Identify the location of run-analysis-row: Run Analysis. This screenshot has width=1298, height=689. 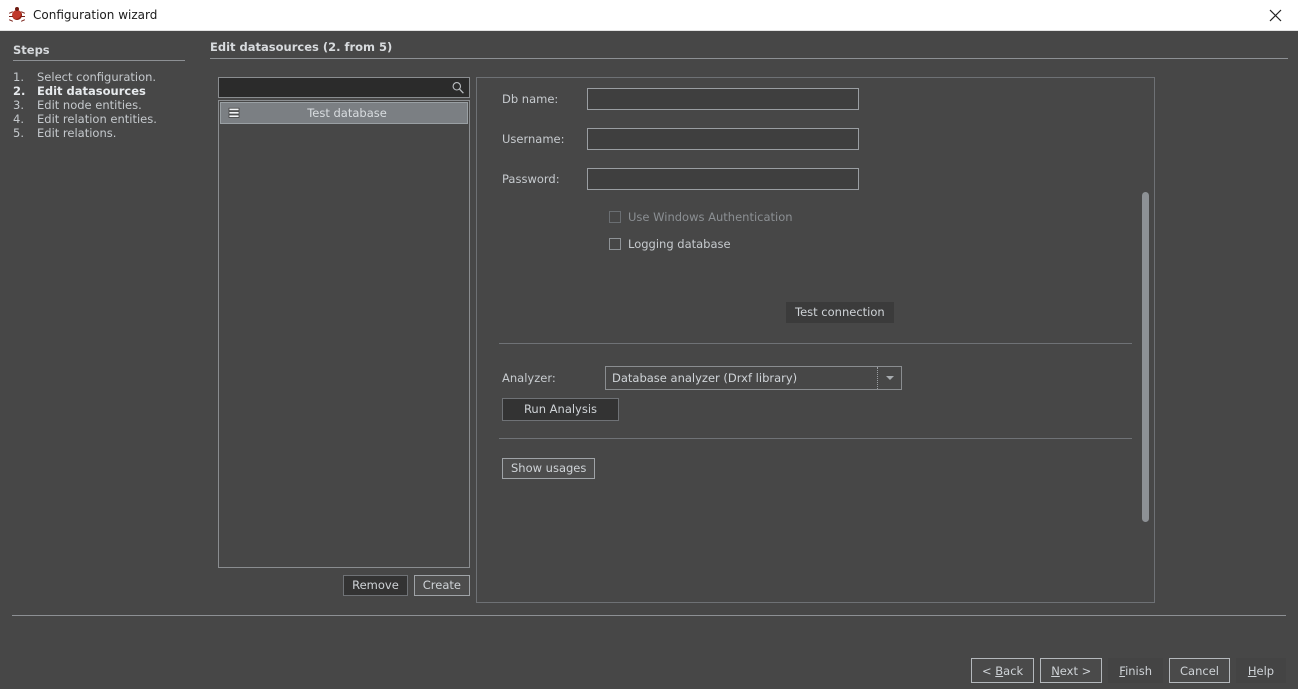
(828, 409).